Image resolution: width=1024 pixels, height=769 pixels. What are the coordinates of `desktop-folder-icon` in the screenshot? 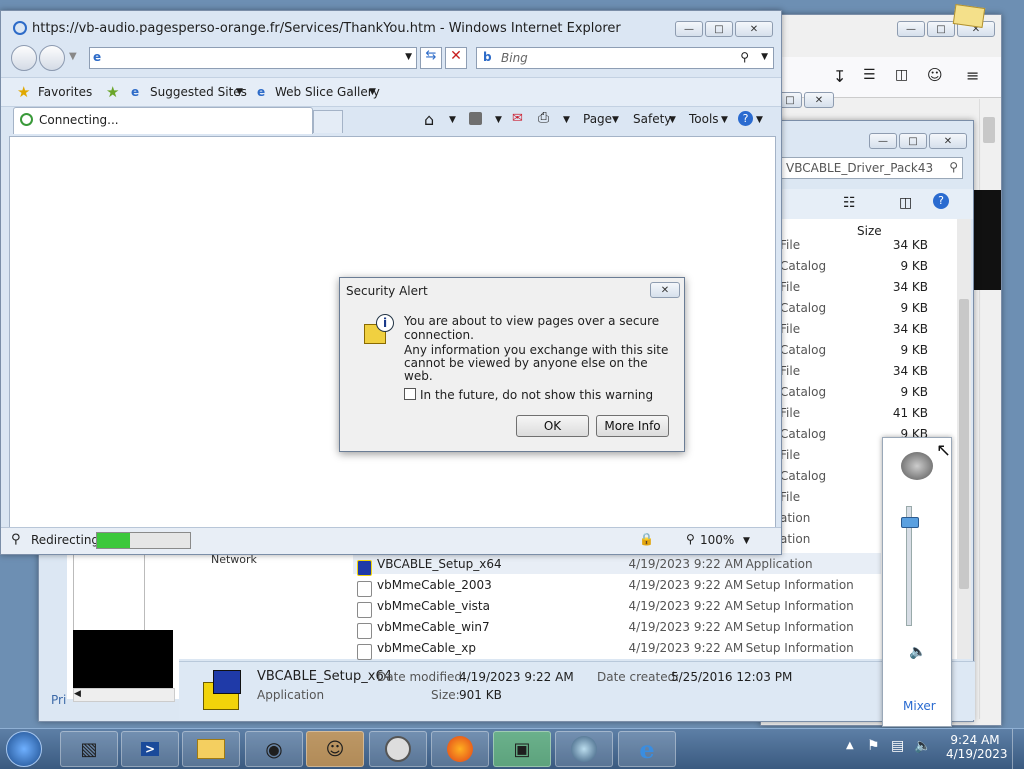 It's located at (969, 16).